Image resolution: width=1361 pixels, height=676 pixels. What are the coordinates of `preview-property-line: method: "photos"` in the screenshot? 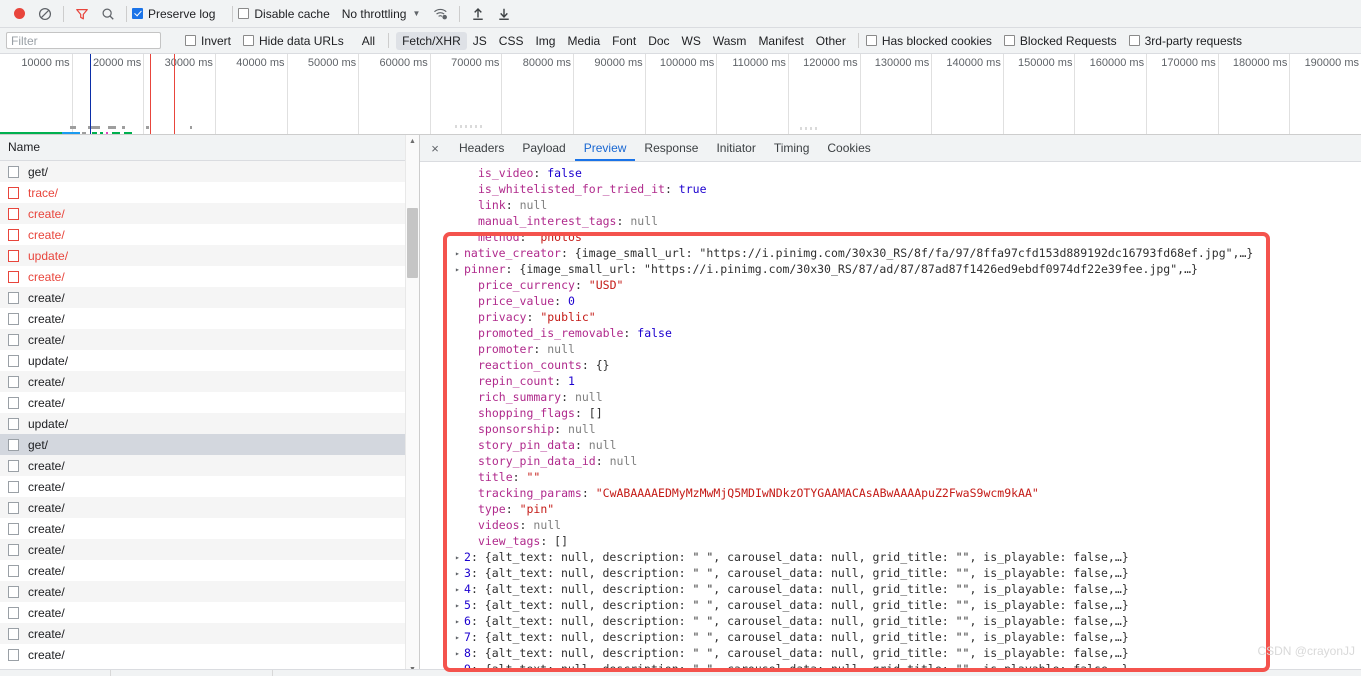 It's located at (890, 237).